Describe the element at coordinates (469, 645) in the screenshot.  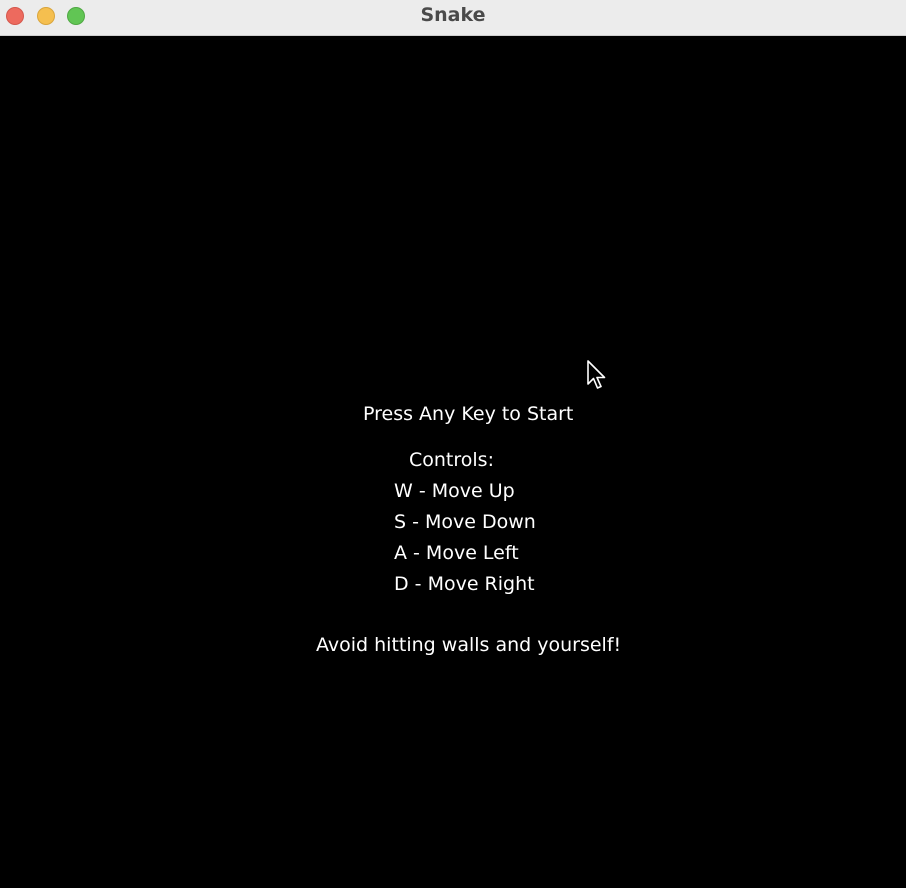
I see `warning-text: Avoid hitting walls and yourself!` at that location.